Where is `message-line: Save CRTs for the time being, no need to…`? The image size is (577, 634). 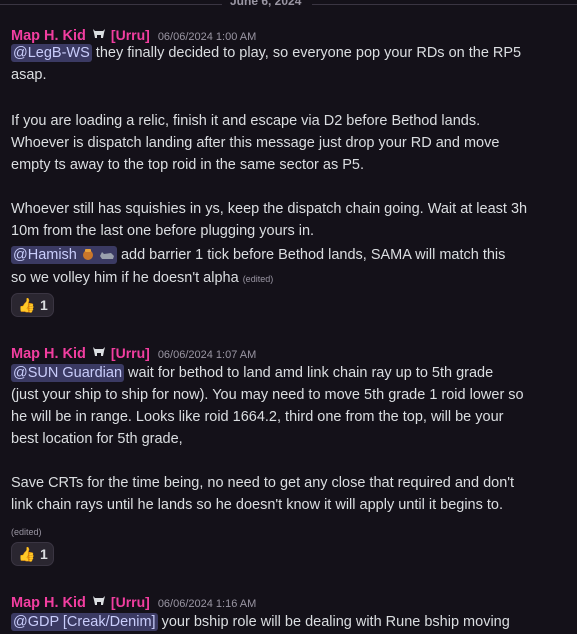 message-line: Save CRTs for the time being, no need to… is located at coordinates (263, 483).